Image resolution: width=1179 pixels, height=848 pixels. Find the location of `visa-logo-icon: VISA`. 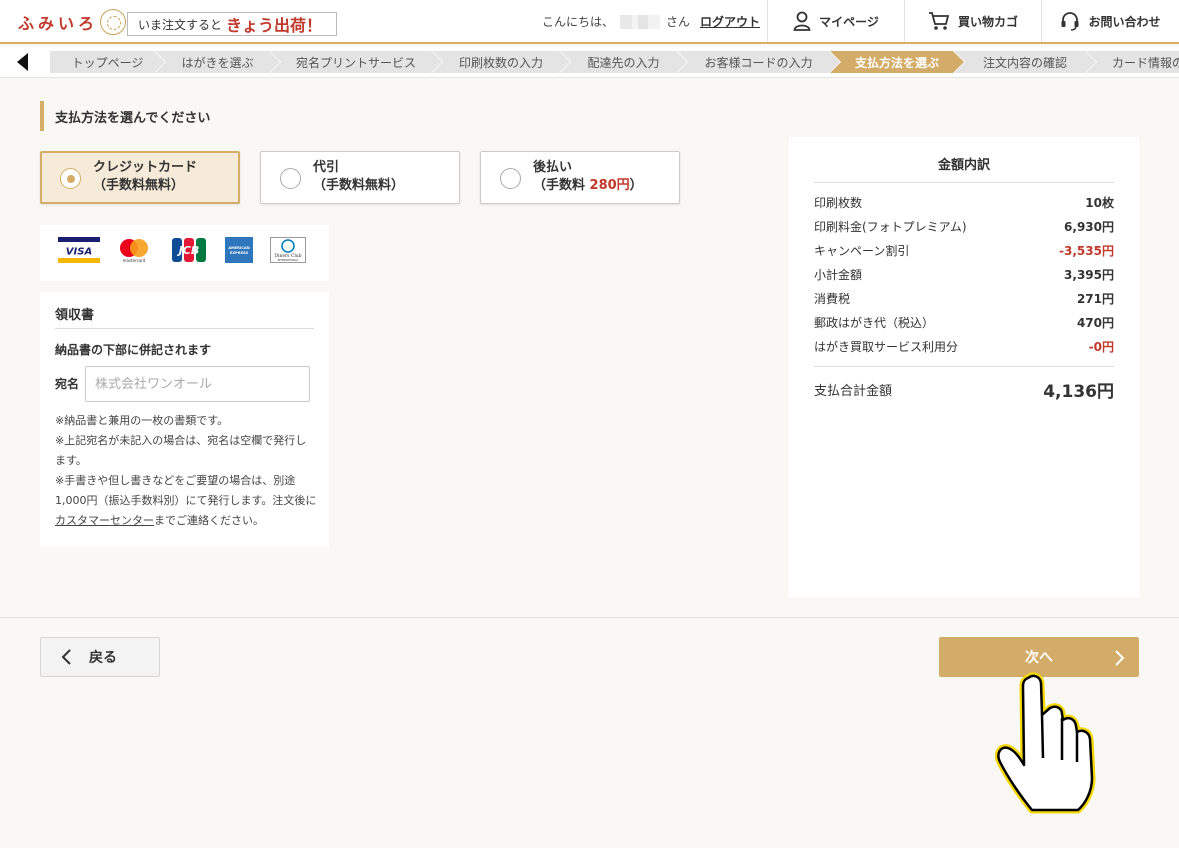

visa-logo-icon: VISA is located at coordinates (79, 250).